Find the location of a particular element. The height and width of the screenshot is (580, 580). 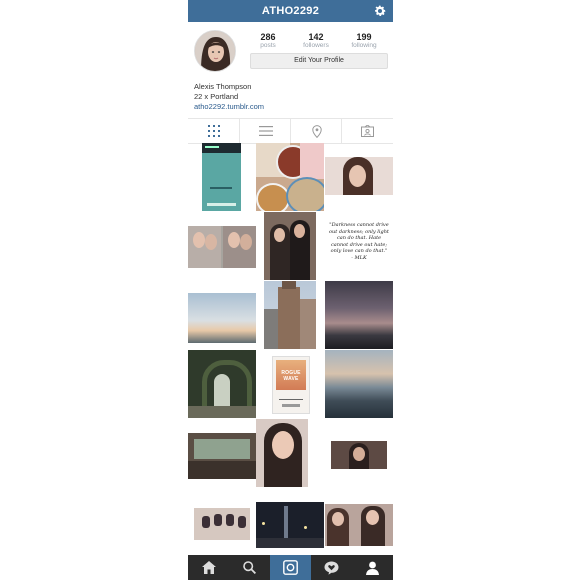

list-icon is located at coordinates (265, 131).